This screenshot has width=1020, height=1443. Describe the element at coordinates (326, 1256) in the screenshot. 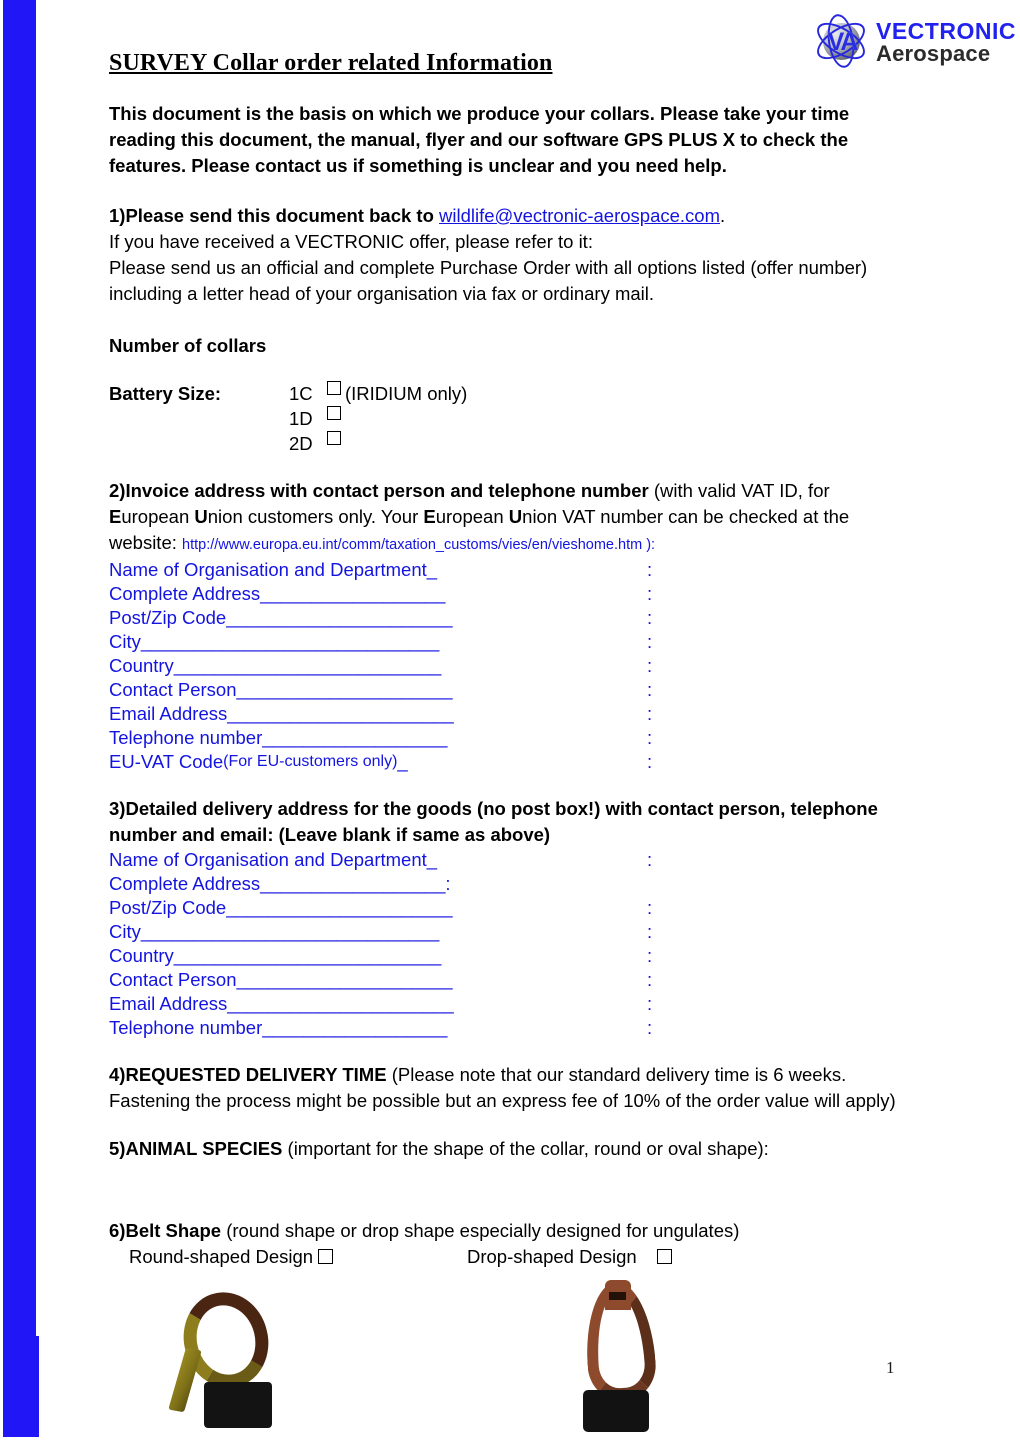

I see `round-shaped-design-checkbox` at that location.